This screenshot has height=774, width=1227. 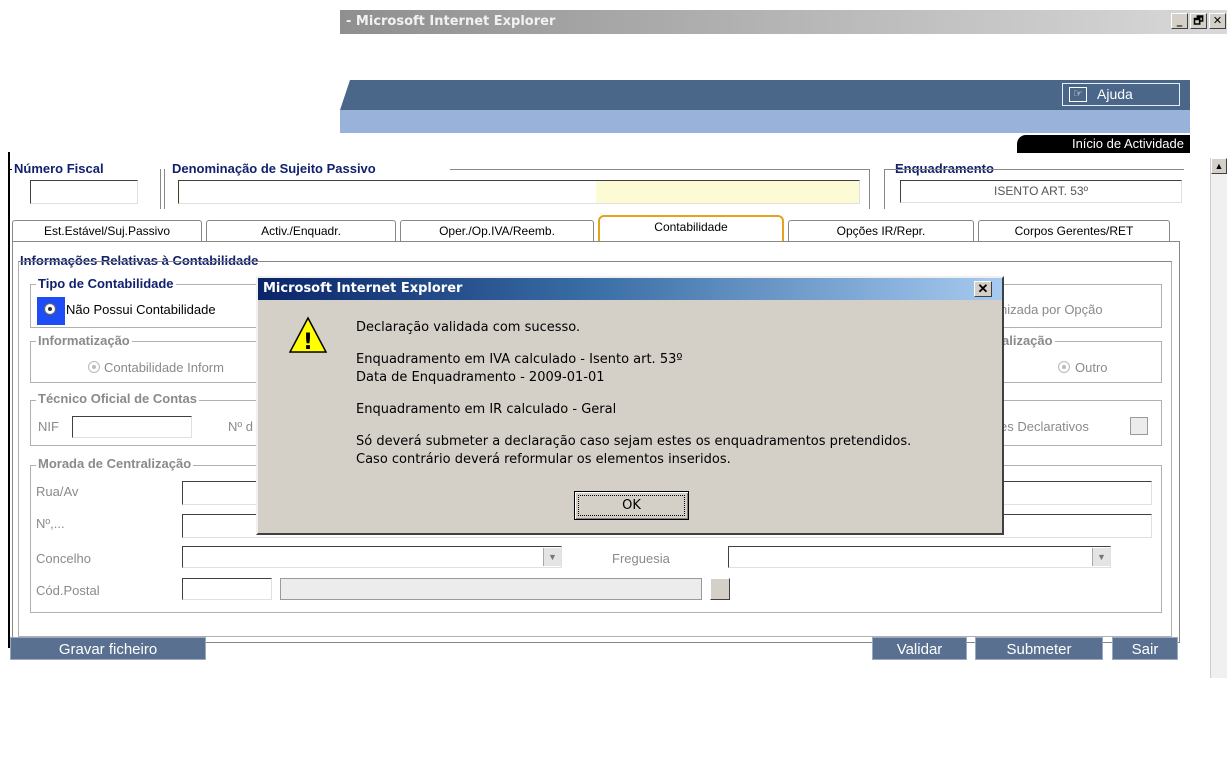 What do you see at coordinates (881, 231) in the screenshot?
I see `tab-opcoes-ir: Opções IR/Repr.` at bounding box center [881, 231].